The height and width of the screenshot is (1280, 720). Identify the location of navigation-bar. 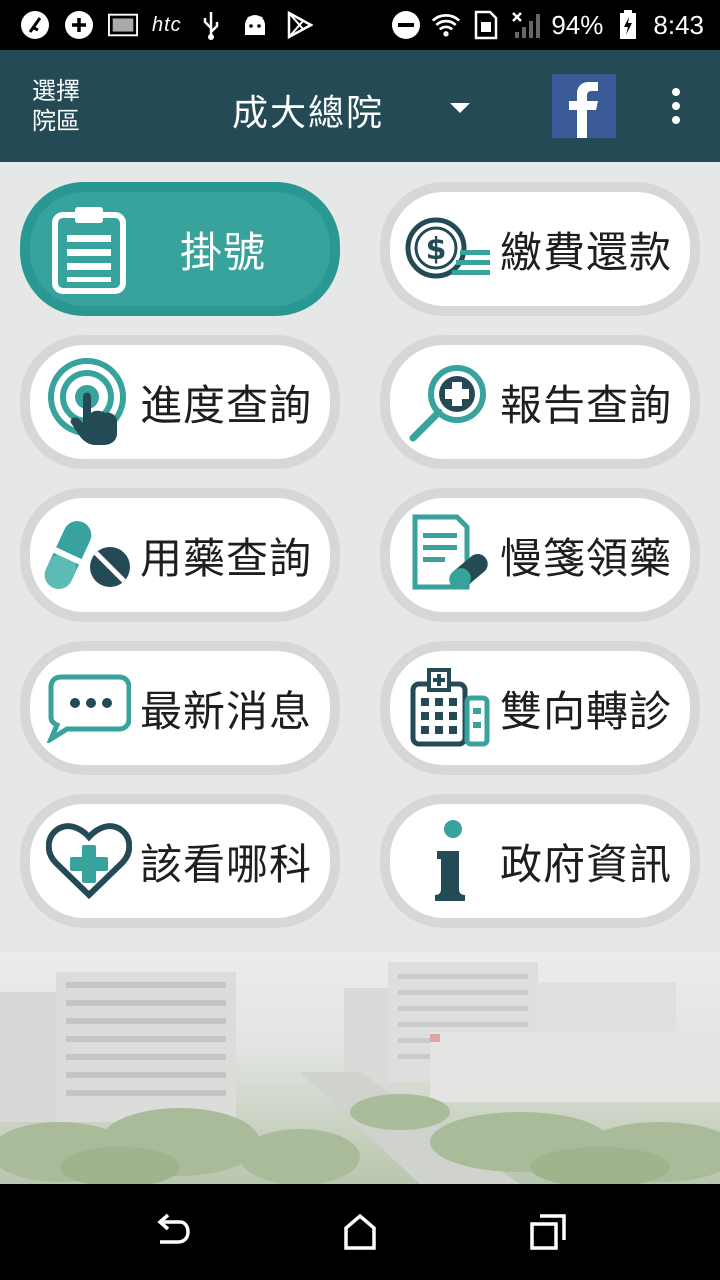
(360, 1232).